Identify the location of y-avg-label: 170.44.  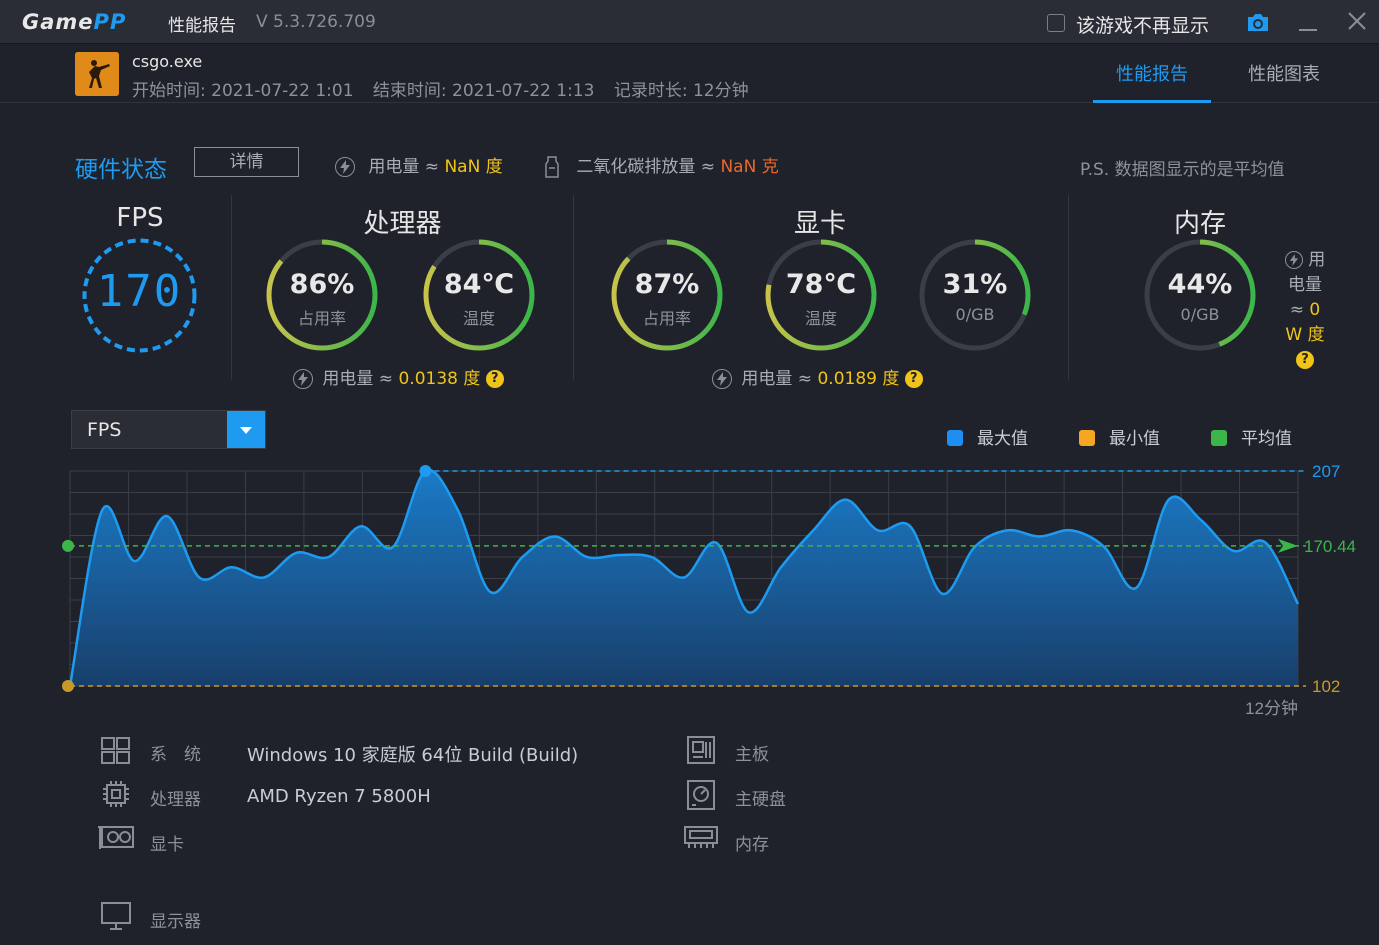
(1330, 546).